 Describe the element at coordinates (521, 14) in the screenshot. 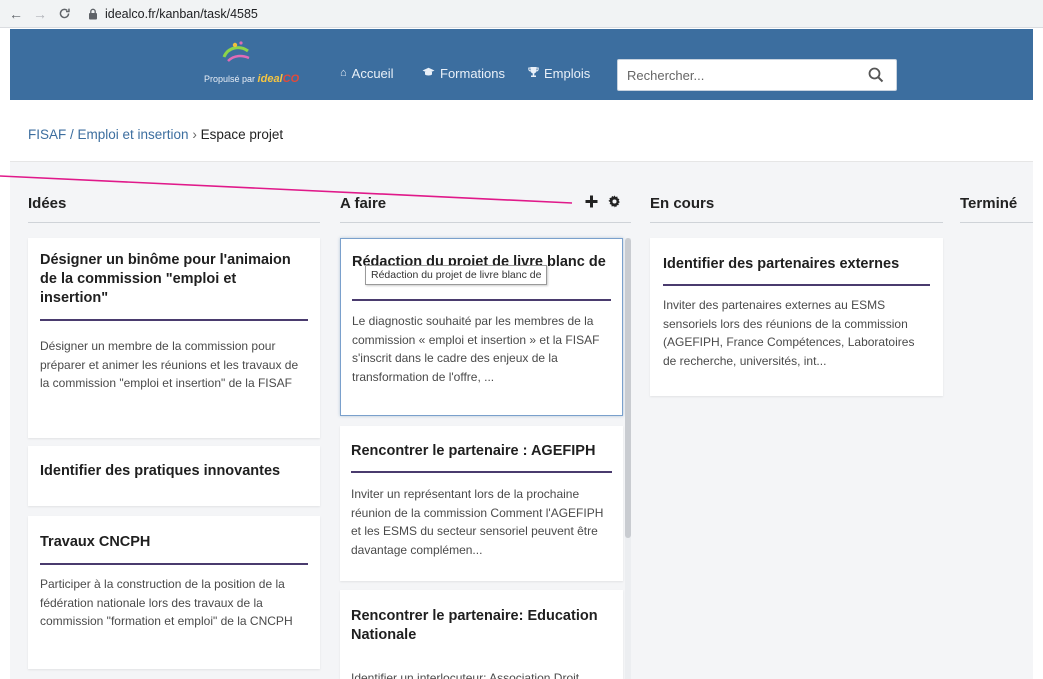

I see `browser-toolbar: ← → idealco.fr/kanban/task/4585` at that location.